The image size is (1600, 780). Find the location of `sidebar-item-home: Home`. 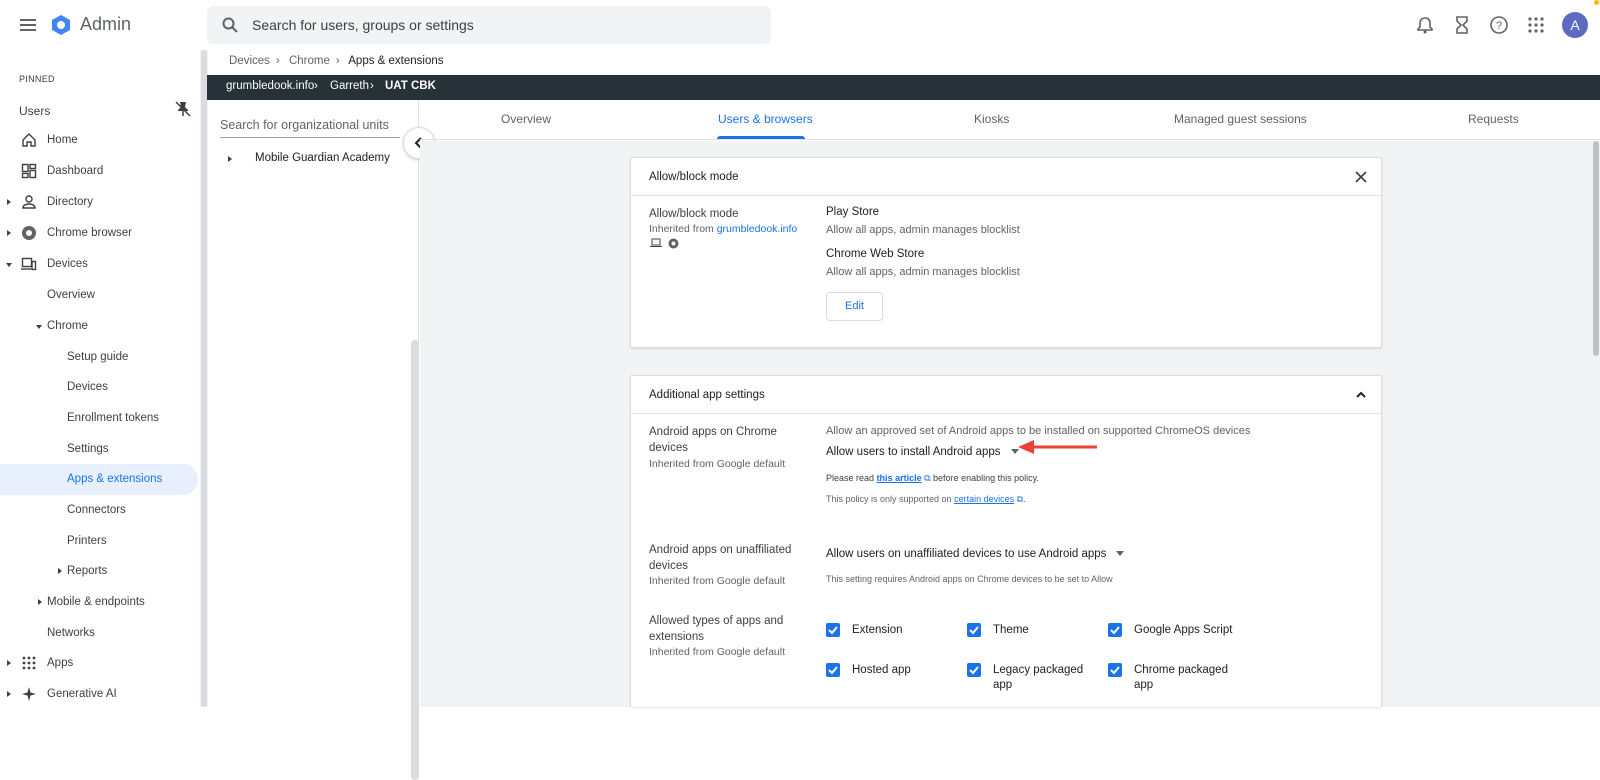

sidebar-item-home: Home is located at coordinates (99, 140).